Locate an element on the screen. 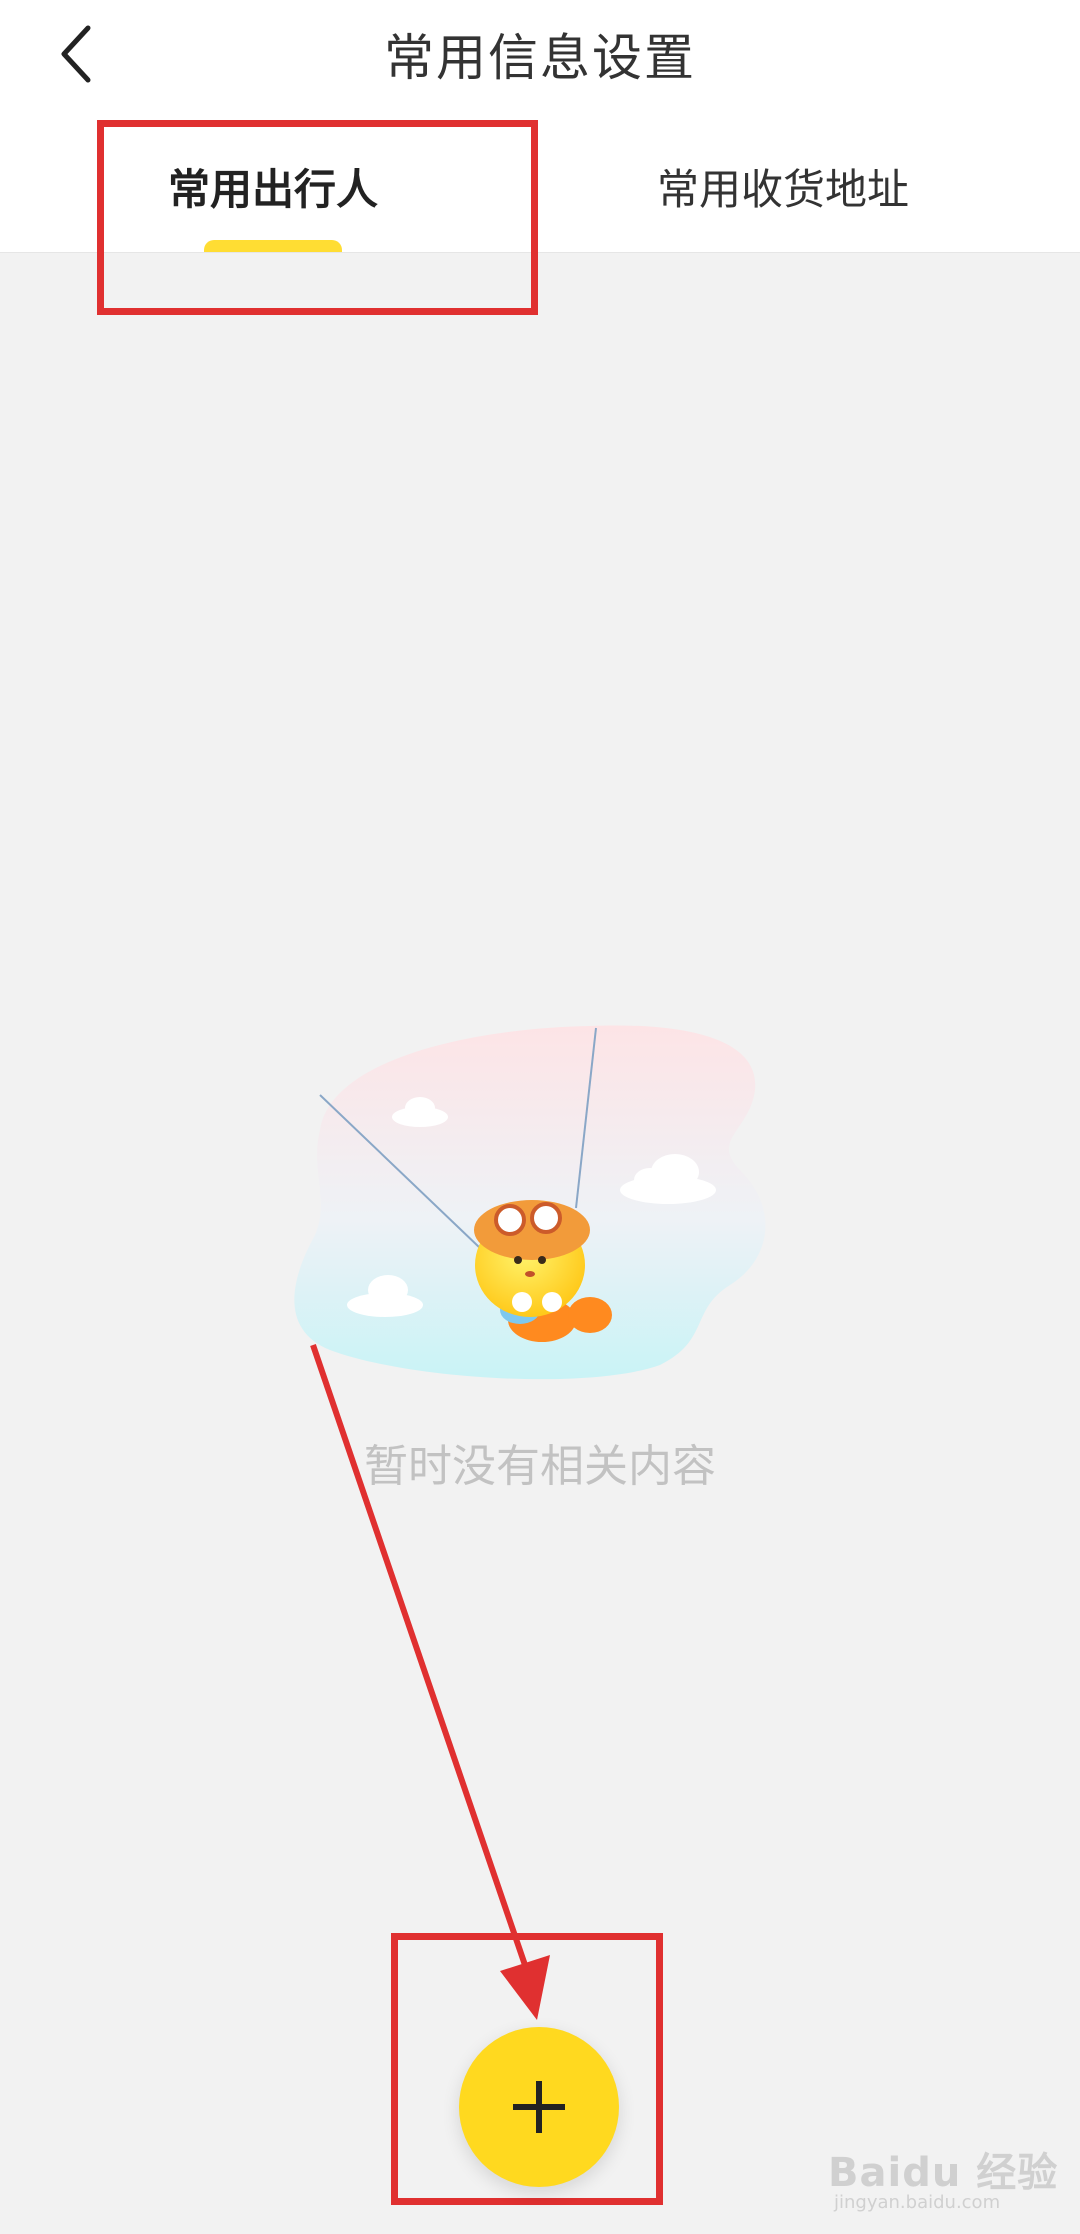 The height and width of the screenshot is (2234, 1080). annotation-highlight-tab is located at coordinates (317, 217).